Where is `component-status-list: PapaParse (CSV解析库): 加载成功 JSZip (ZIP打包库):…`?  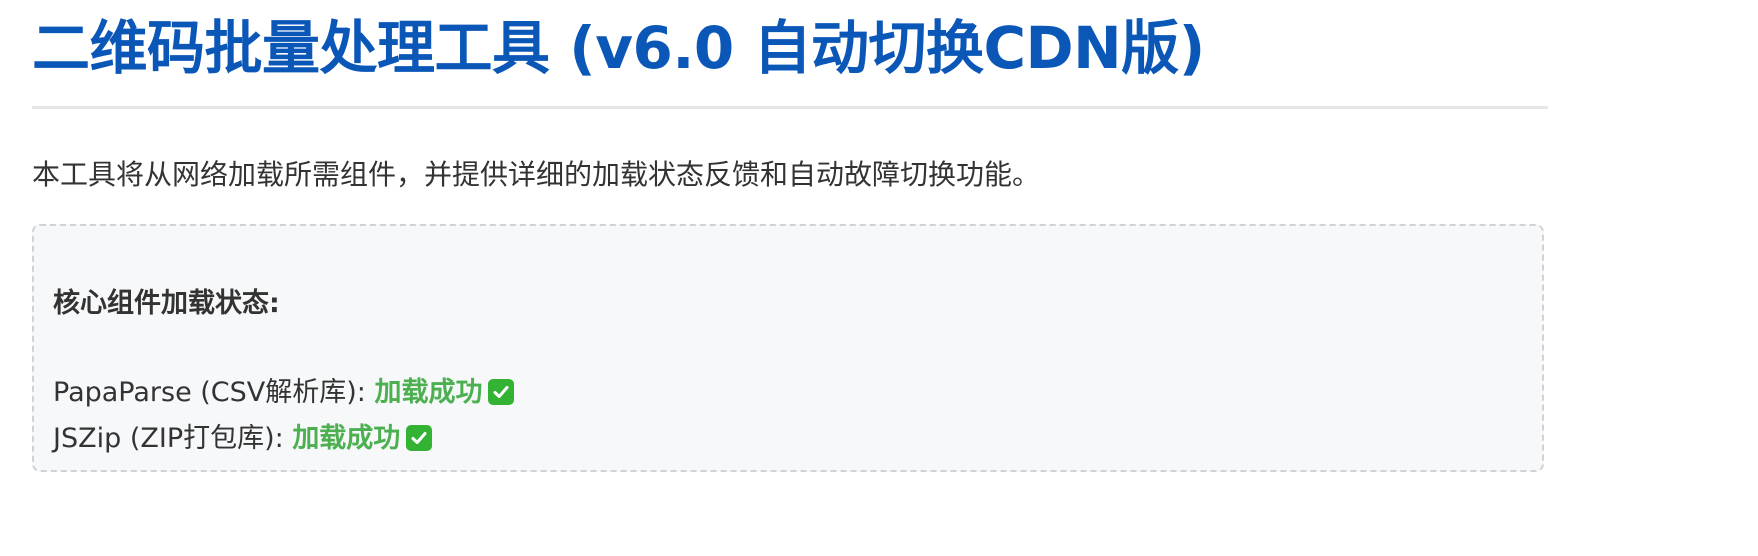
component-status-list: PapaParse (CSV解析库): 加载成功 JSZip (ZIP打包库):… is located at coordinates (284, 416).